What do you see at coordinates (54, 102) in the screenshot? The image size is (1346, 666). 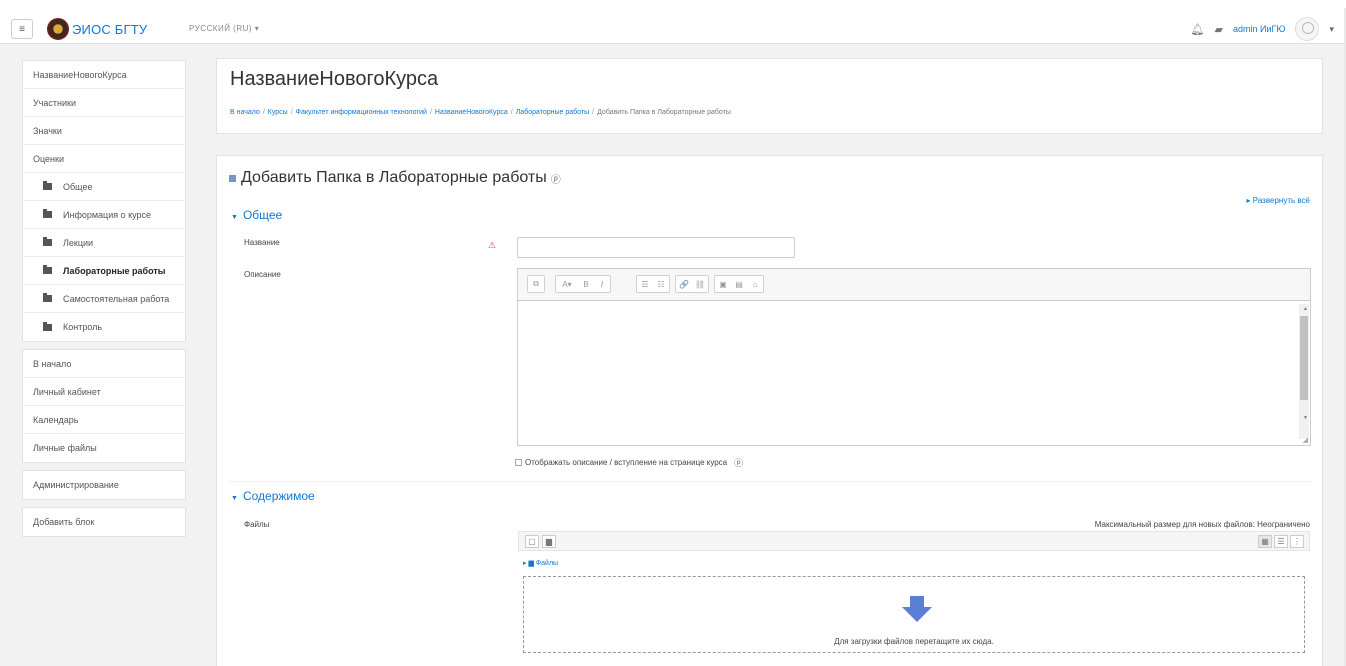 I see `sidebar-item-label: Участники` at bounding box center [54, 102].